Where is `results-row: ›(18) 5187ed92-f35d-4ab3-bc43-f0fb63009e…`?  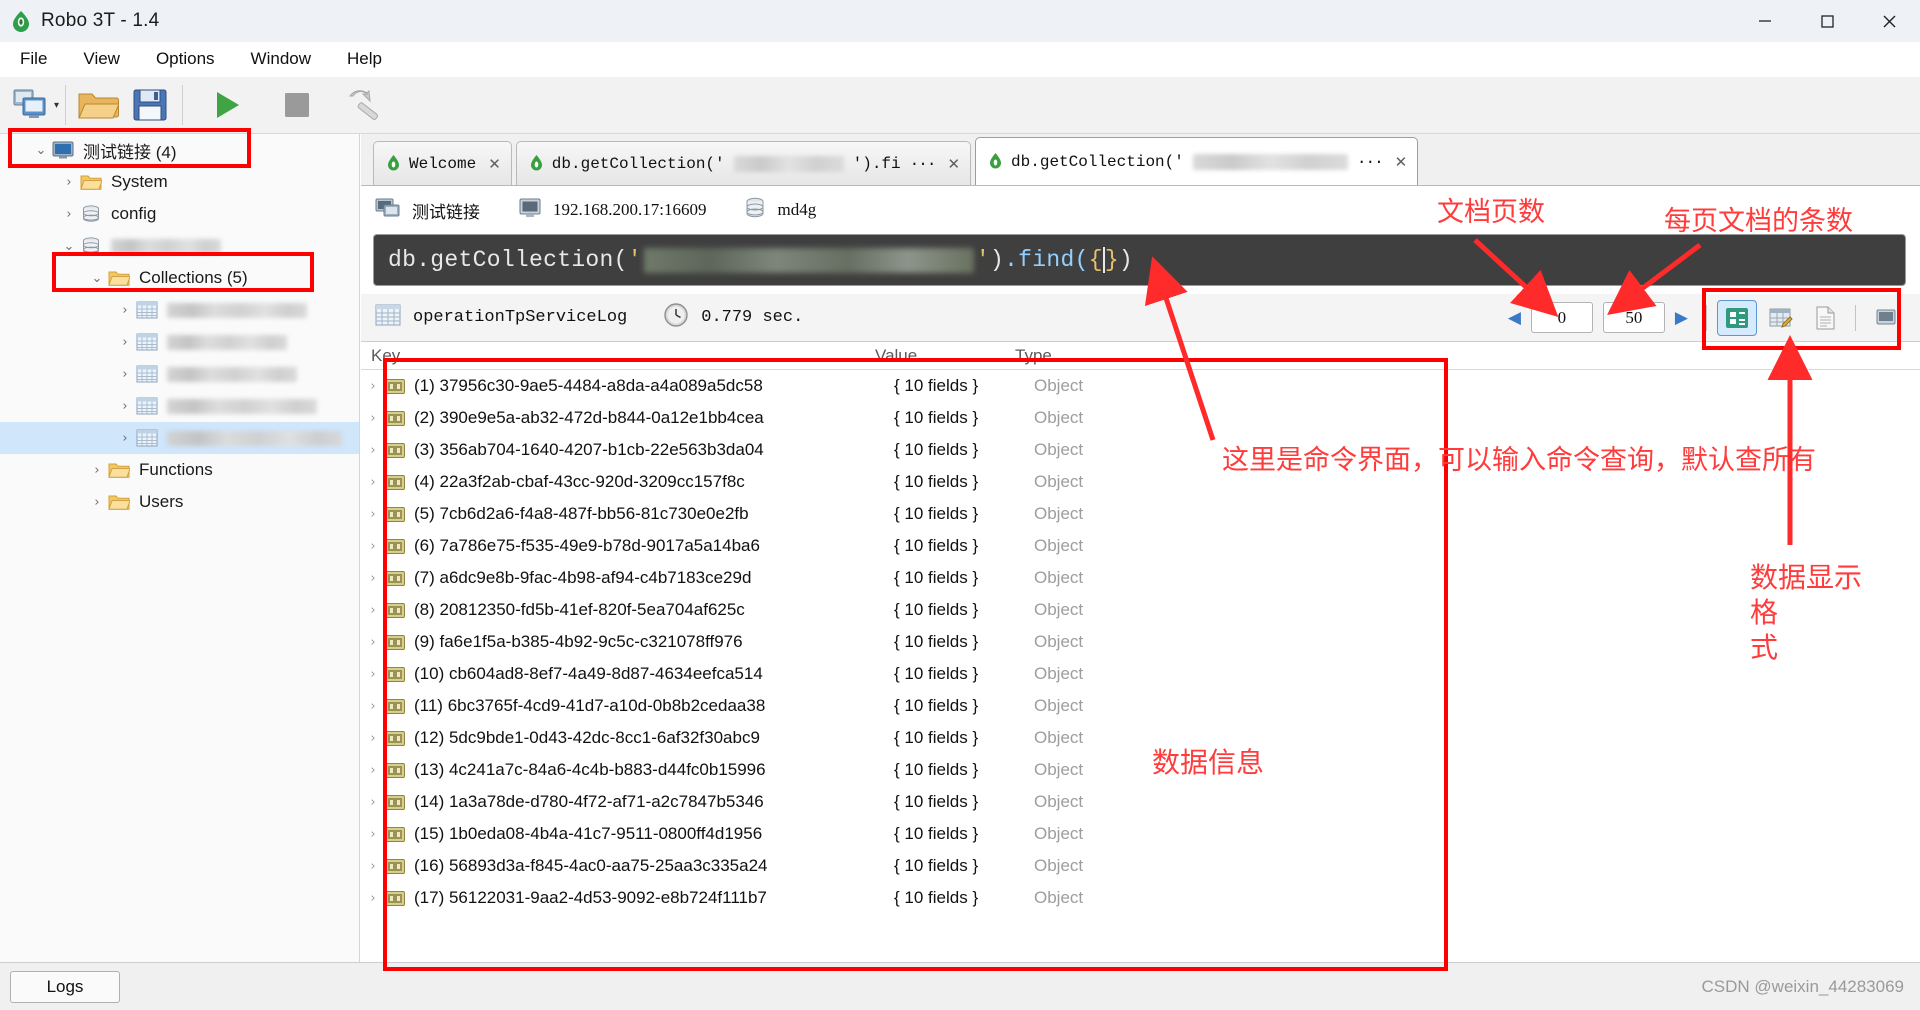
results-row: ›(18) 5187ed92-f35d-4ab3-bc43-f0fb63009e… is located at coordinates (1140, 917).